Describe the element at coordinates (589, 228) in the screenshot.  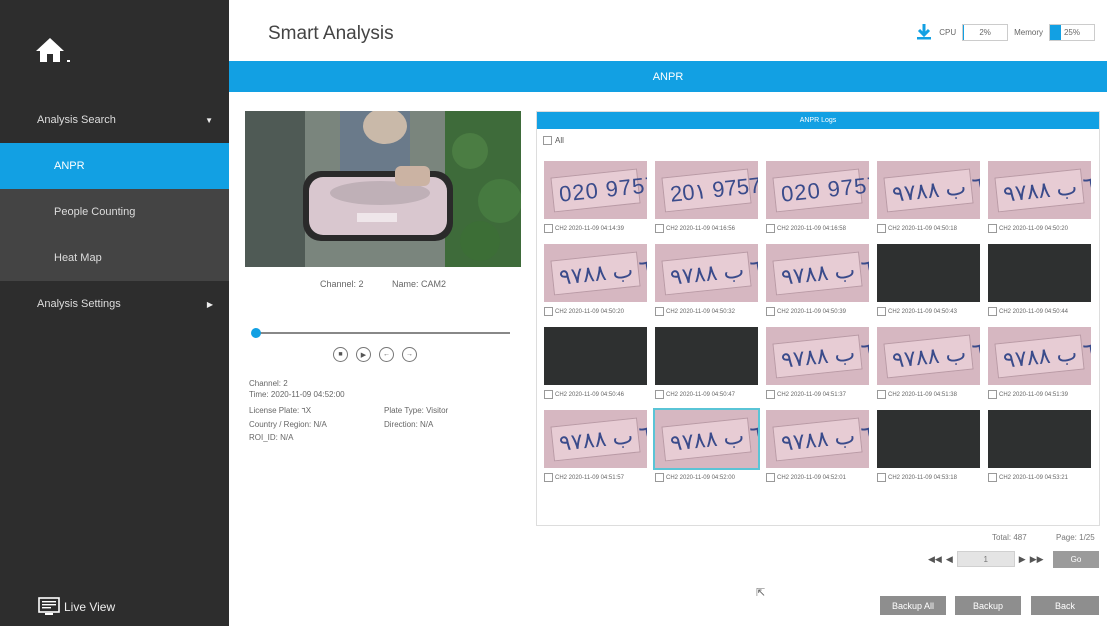
I see `log-timestamp: CH2 2020-11-09 04:14:39` at that location.